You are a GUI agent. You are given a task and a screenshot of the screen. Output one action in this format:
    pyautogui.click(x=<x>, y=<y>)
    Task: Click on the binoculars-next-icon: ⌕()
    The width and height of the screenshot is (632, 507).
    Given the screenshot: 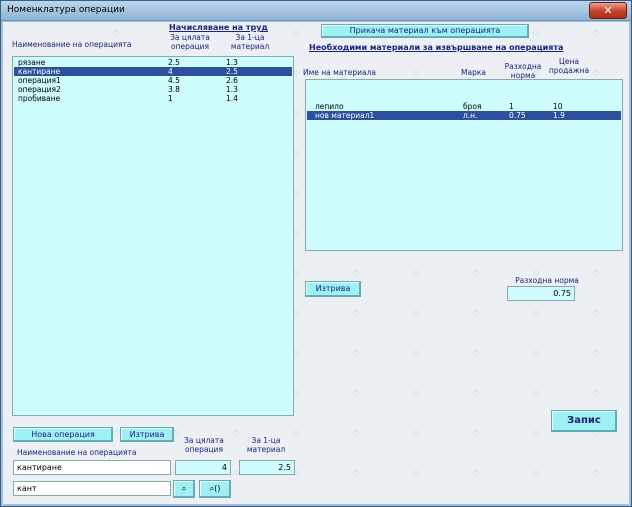 What is the action you would take?
    pyautogui.click(x=215, y=488)
    